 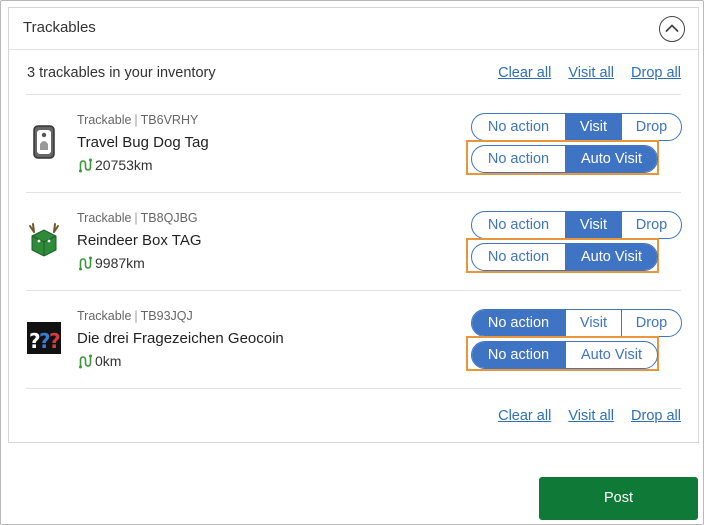 I want to click on trackable-code: TB8QJBG, so click(x=169, y=218).